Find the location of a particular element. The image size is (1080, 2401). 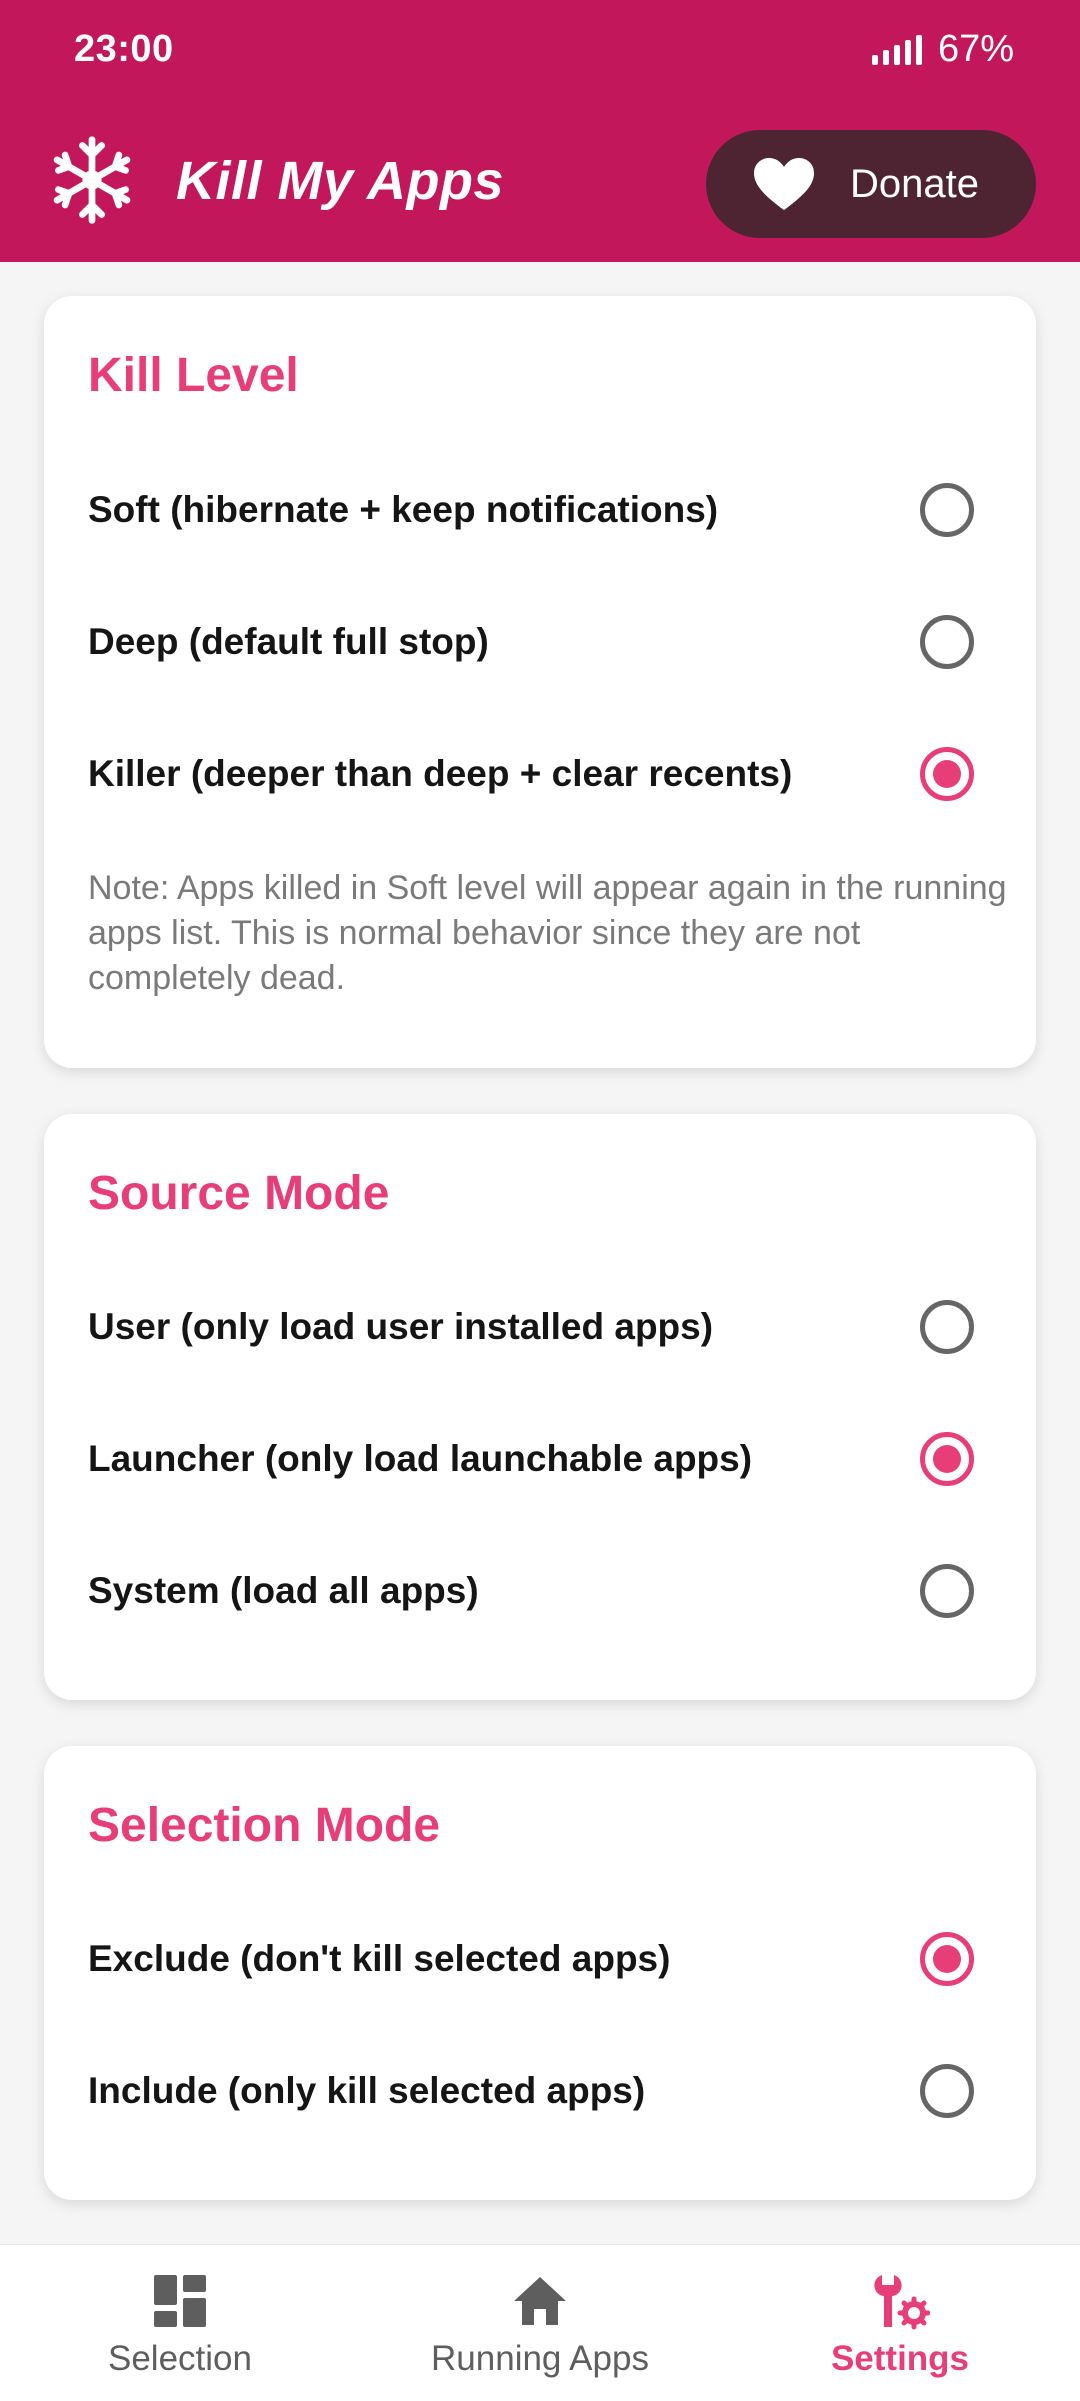

bottom-navigation: Selection Running Apps Settings is located at coordinates (540, 2322).